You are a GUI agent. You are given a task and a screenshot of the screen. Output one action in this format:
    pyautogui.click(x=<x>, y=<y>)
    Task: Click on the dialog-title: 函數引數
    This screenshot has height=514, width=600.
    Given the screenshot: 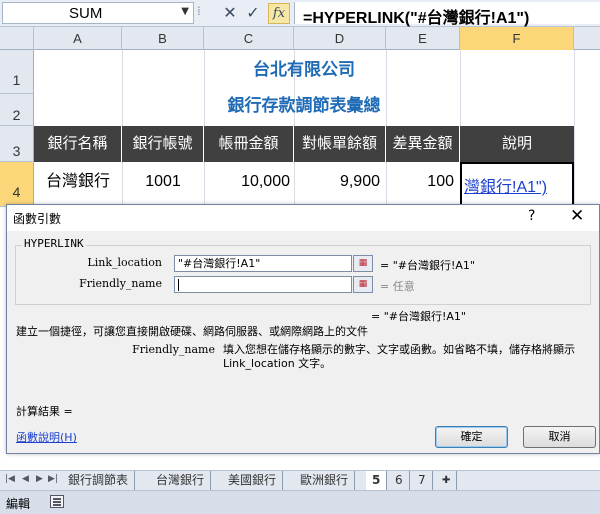 What is the action you would take?
    pyautogui.click(x=37, y=219)
    